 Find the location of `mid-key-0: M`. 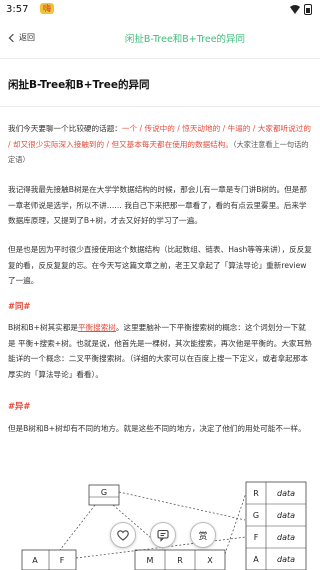

mid-key-0: M is located at coordinates (150, 560).